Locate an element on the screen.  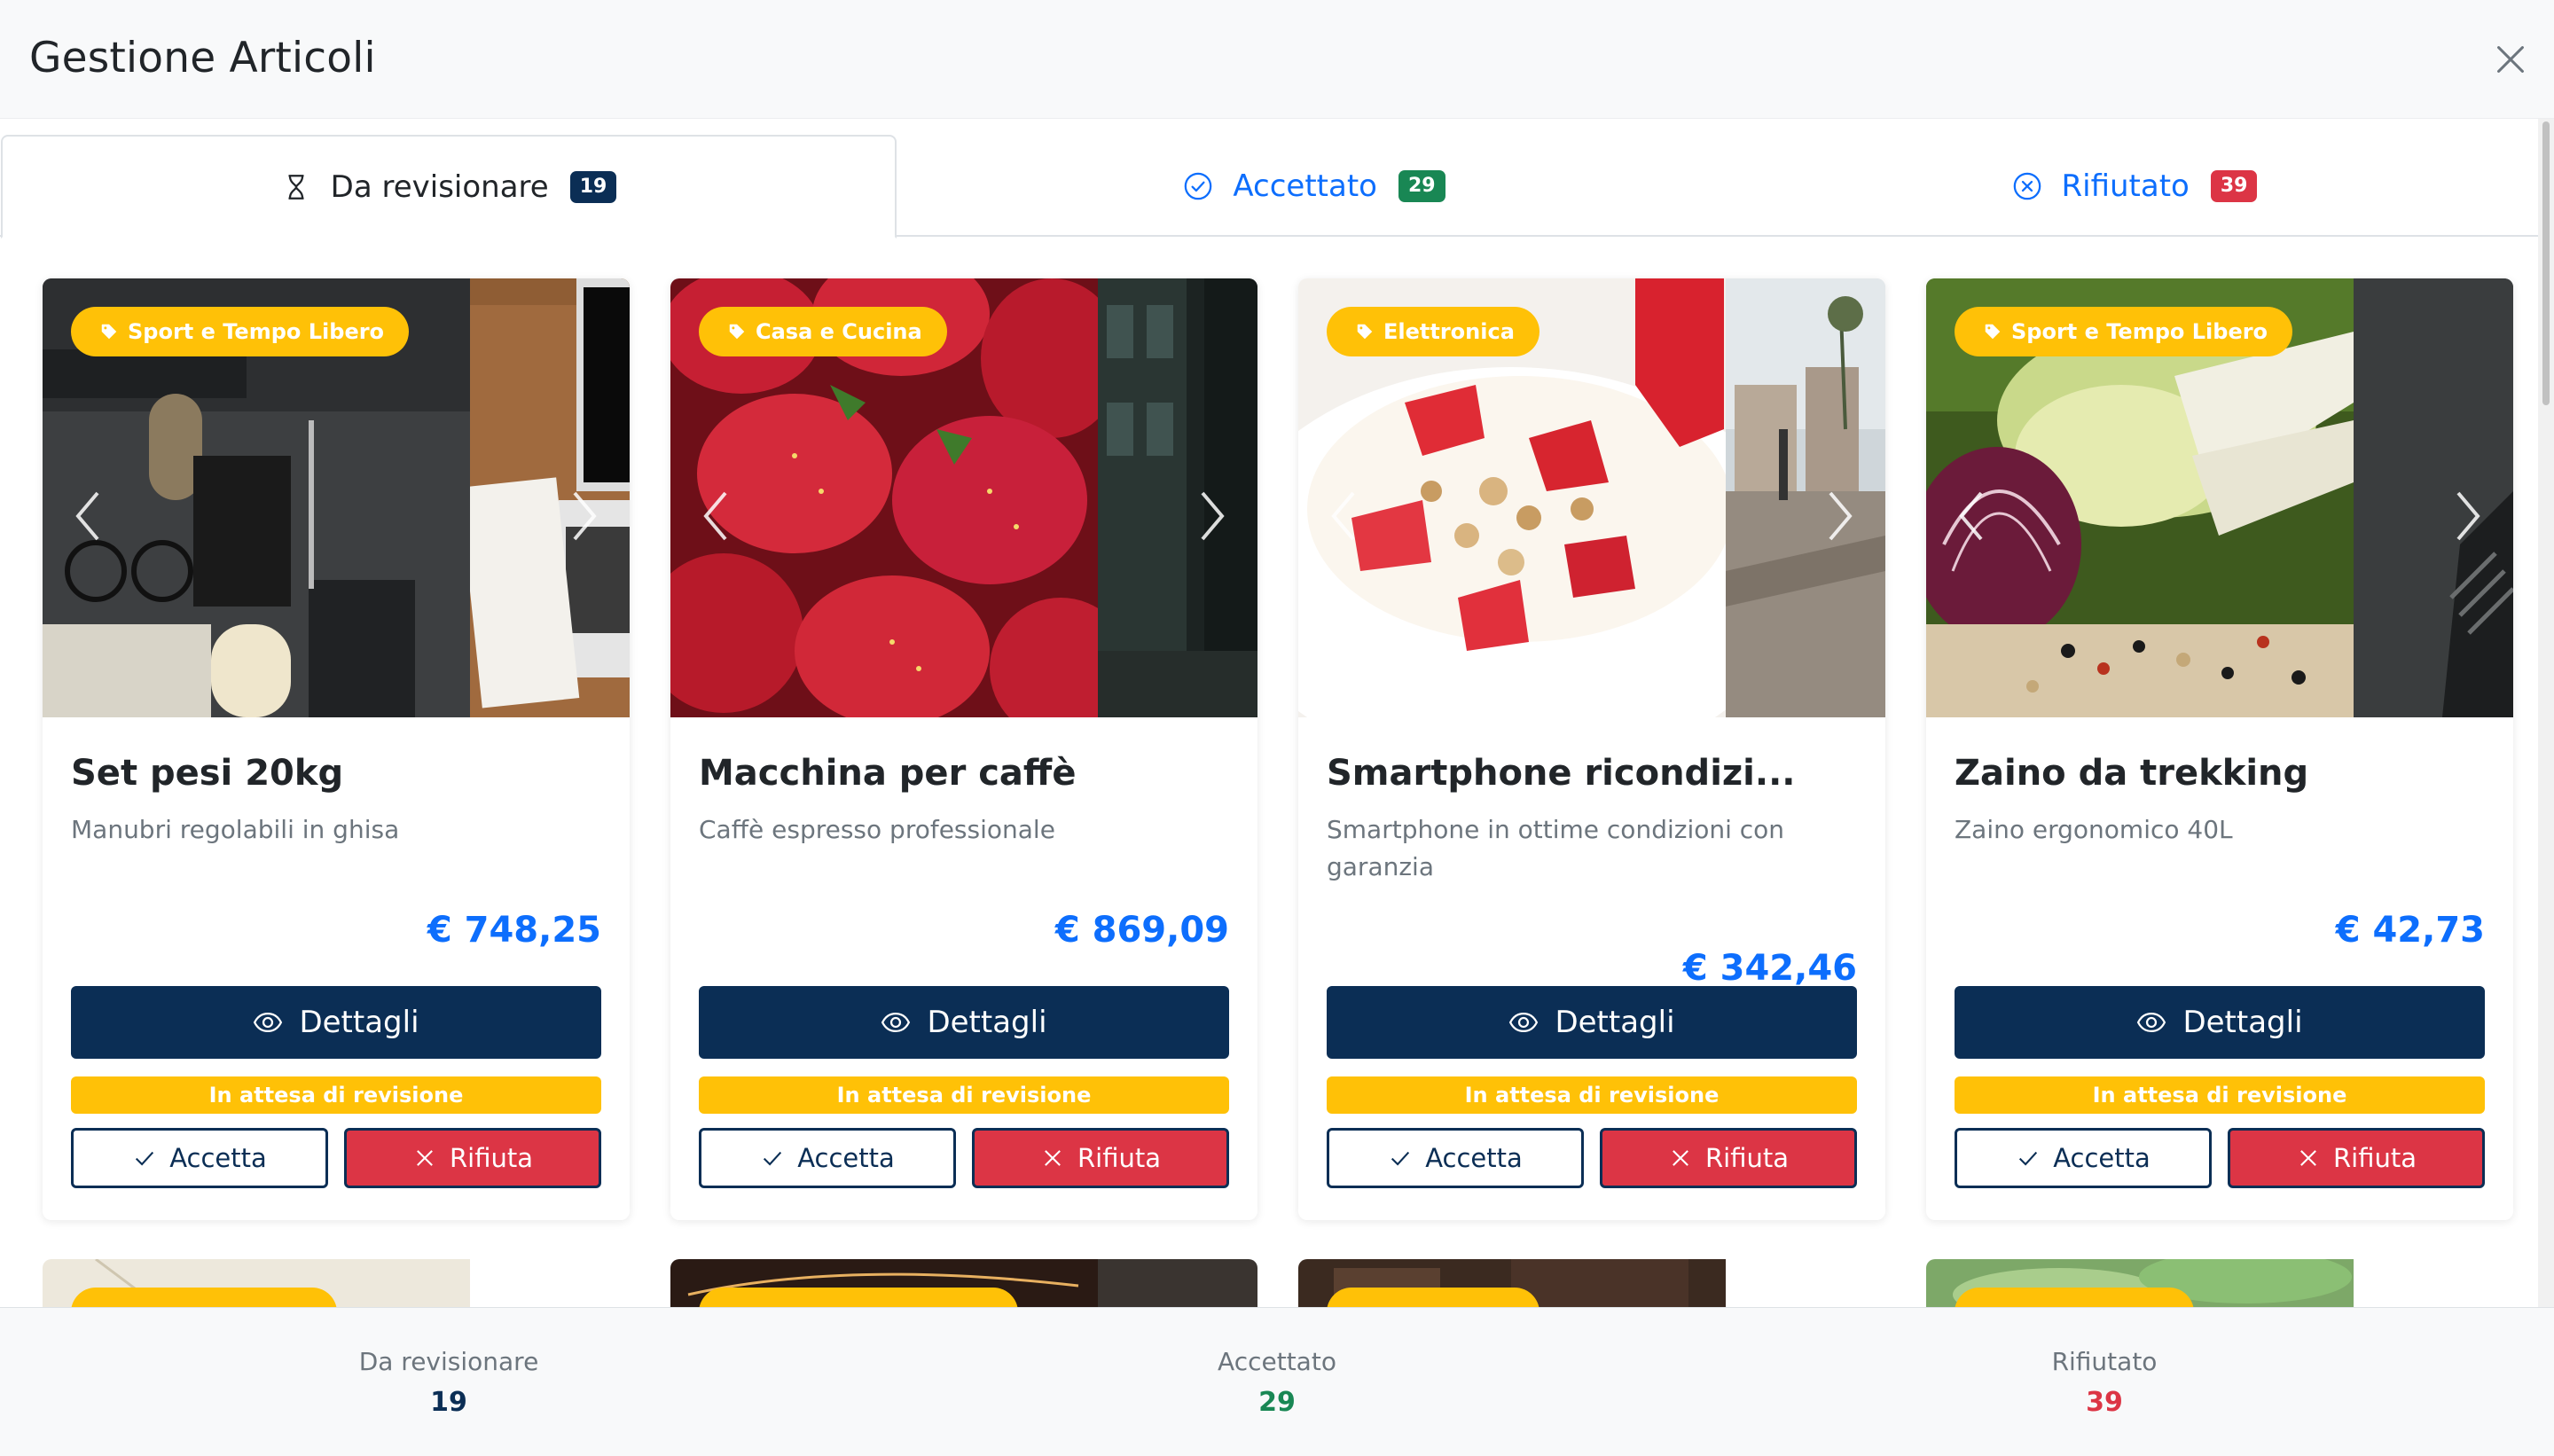
card-description: Zaino ergonomico 40L is located at coordinates (2094, 829).